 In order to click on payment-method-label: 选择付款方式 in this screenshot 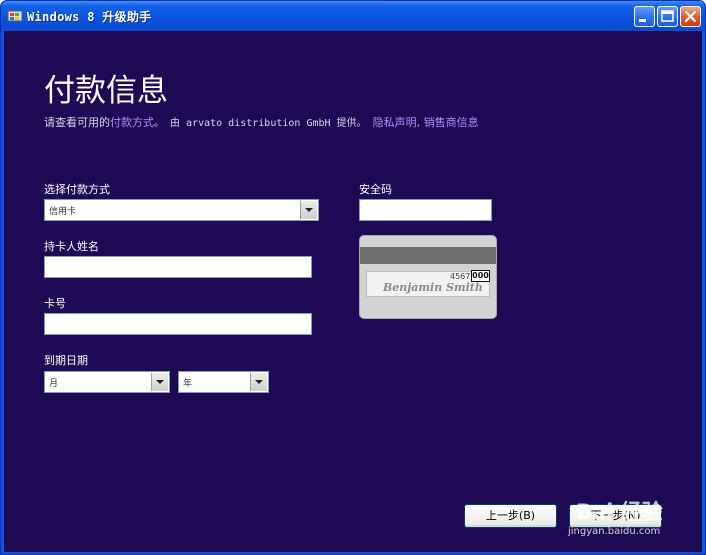, I will do `click(77, 189)`.